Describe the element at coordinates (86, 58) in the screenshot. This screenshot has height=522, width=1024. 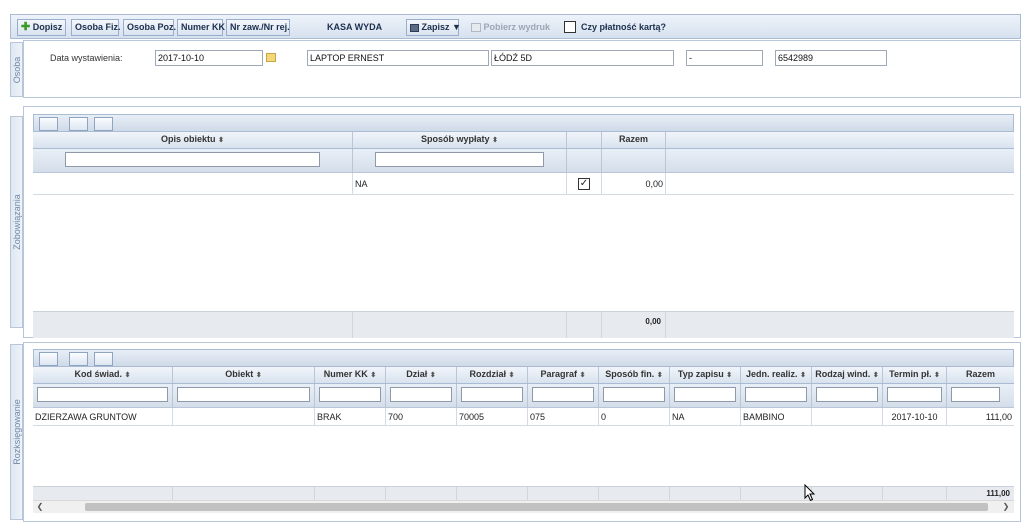
I see `date-label: Data wystawienia:` at that location.